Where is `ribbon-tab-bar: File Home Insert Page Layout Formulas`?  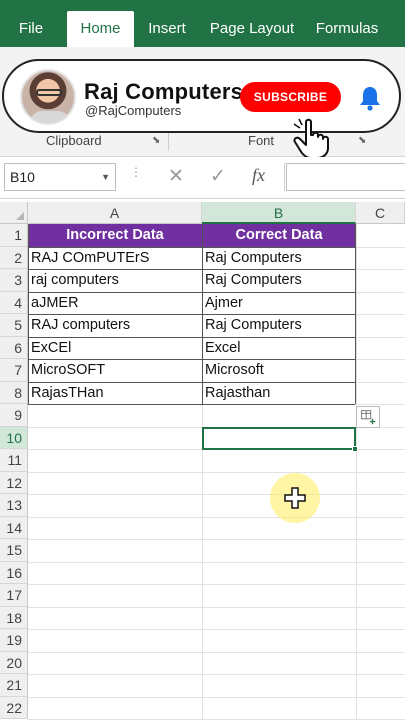
ribbon-tab-bar: File Home Insert Page Layout Formulas is located at coordinates (202, 23).